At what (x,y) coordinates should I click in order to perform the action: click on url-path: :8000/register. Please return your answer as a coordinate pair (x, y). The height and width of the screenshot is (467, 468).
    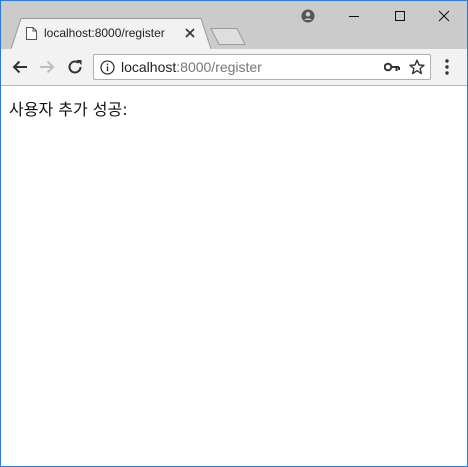
    Looking at the image, I should click on (219, 67).